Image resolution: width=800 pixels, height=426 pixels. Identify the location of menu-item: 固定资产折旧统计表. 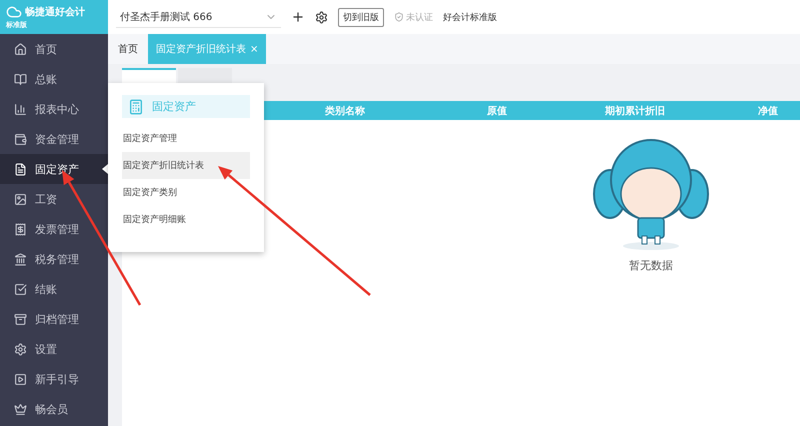
(186, 165).